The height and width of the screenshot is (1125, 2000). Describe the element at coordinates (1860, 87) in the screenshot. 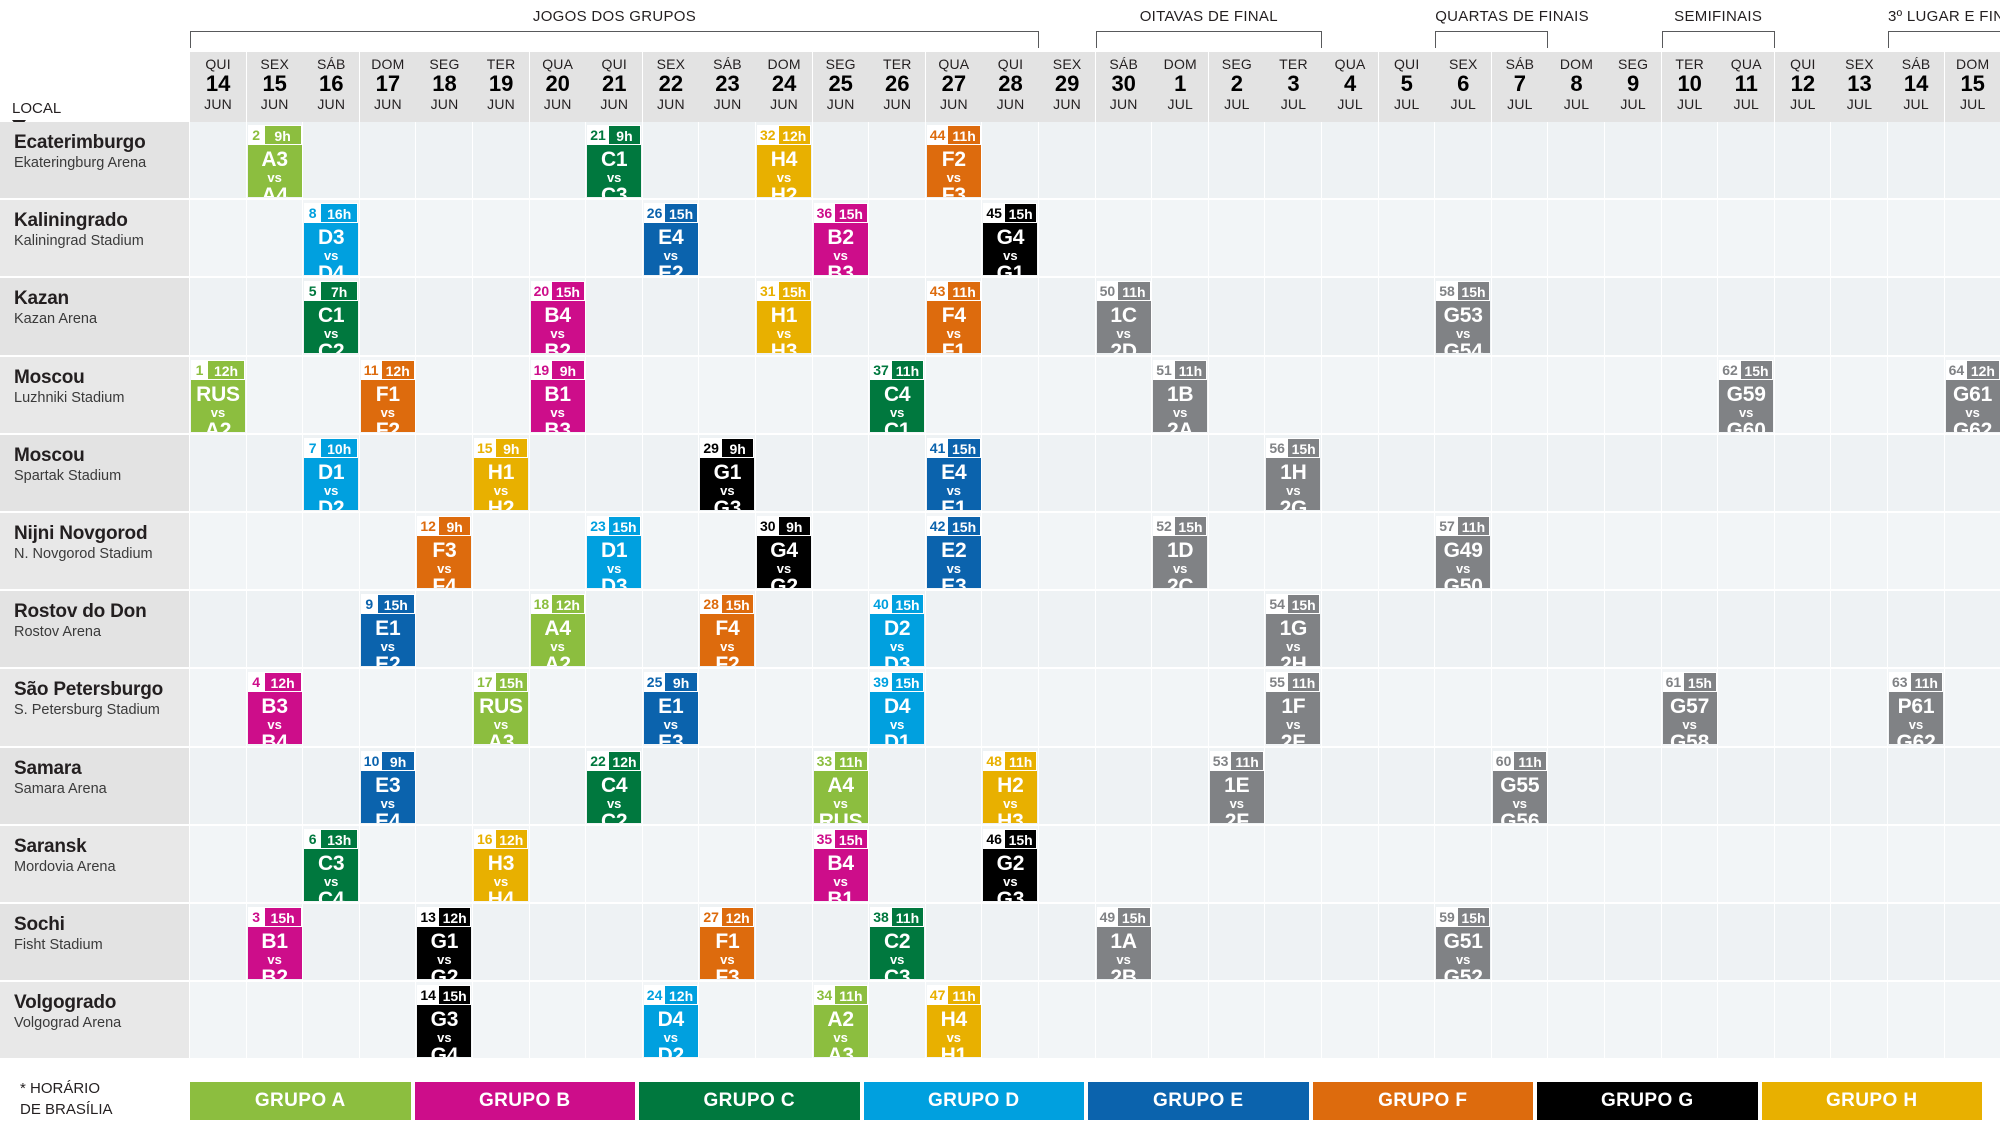

I see `day-column-header: SEX 13 JUL` at that location.